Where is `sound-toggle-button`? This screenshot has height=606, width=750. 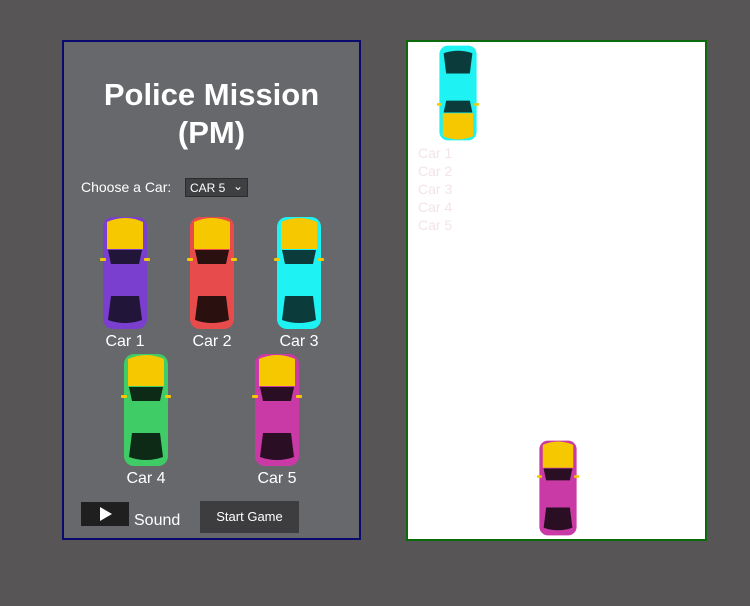
sound-toggle-button is located at coordinates (105, 514).